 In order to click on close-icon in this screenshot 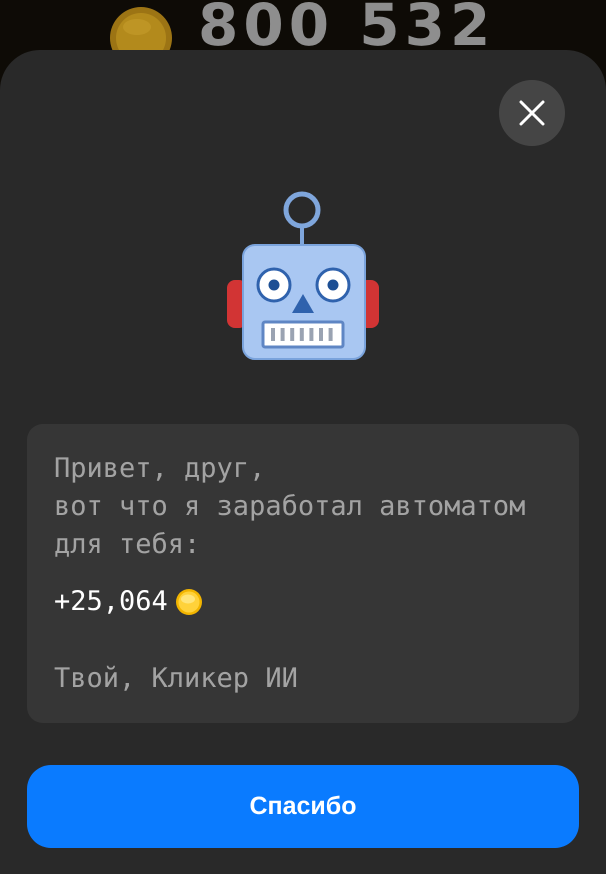, I will do `click(532, 113)`.